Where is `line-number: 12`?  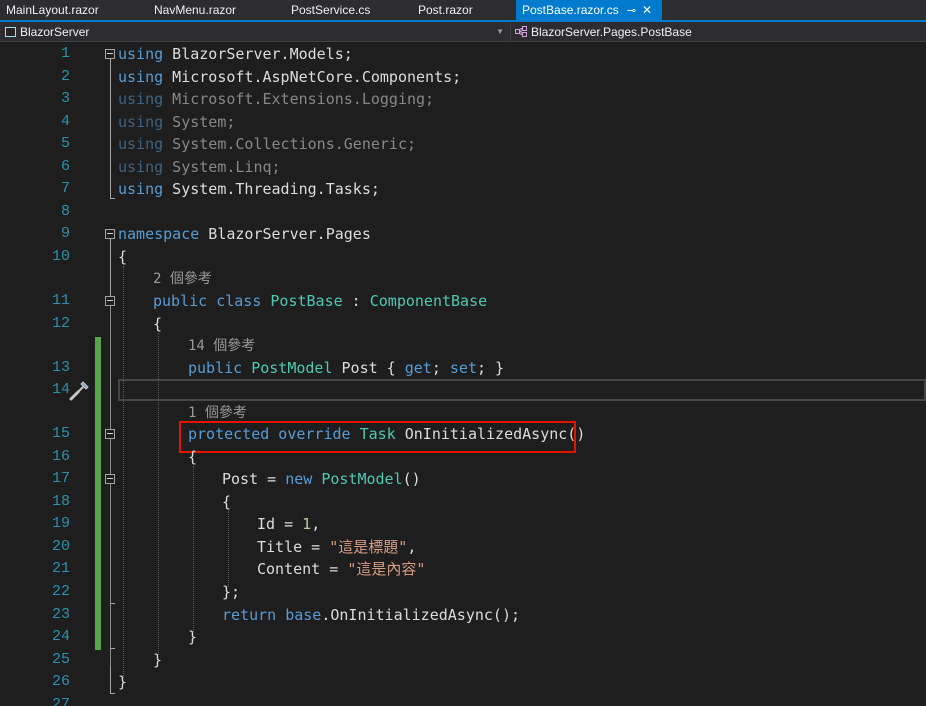 line-number: 12 is located at coordinates (60, 323).